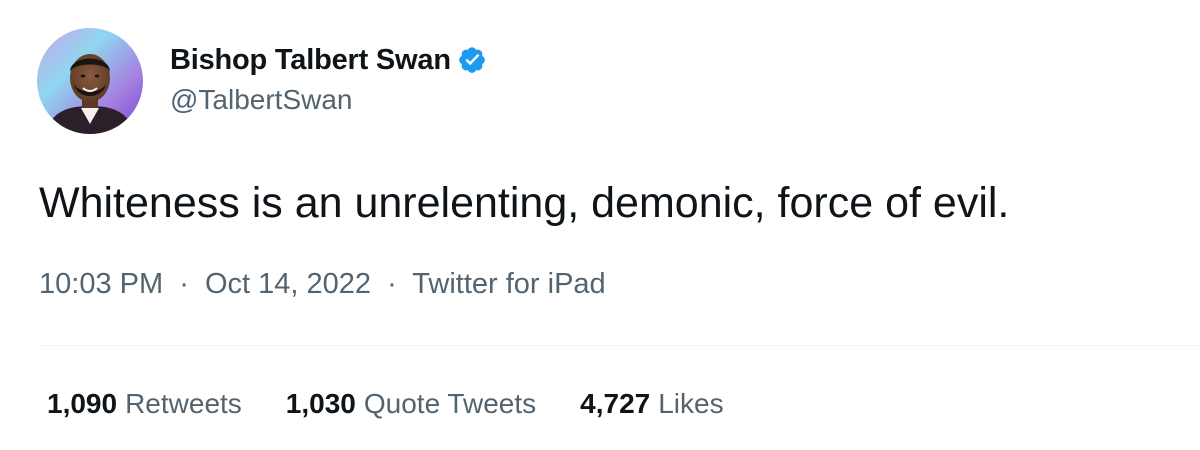  I want to click on avatar-image, so click(90, 81).